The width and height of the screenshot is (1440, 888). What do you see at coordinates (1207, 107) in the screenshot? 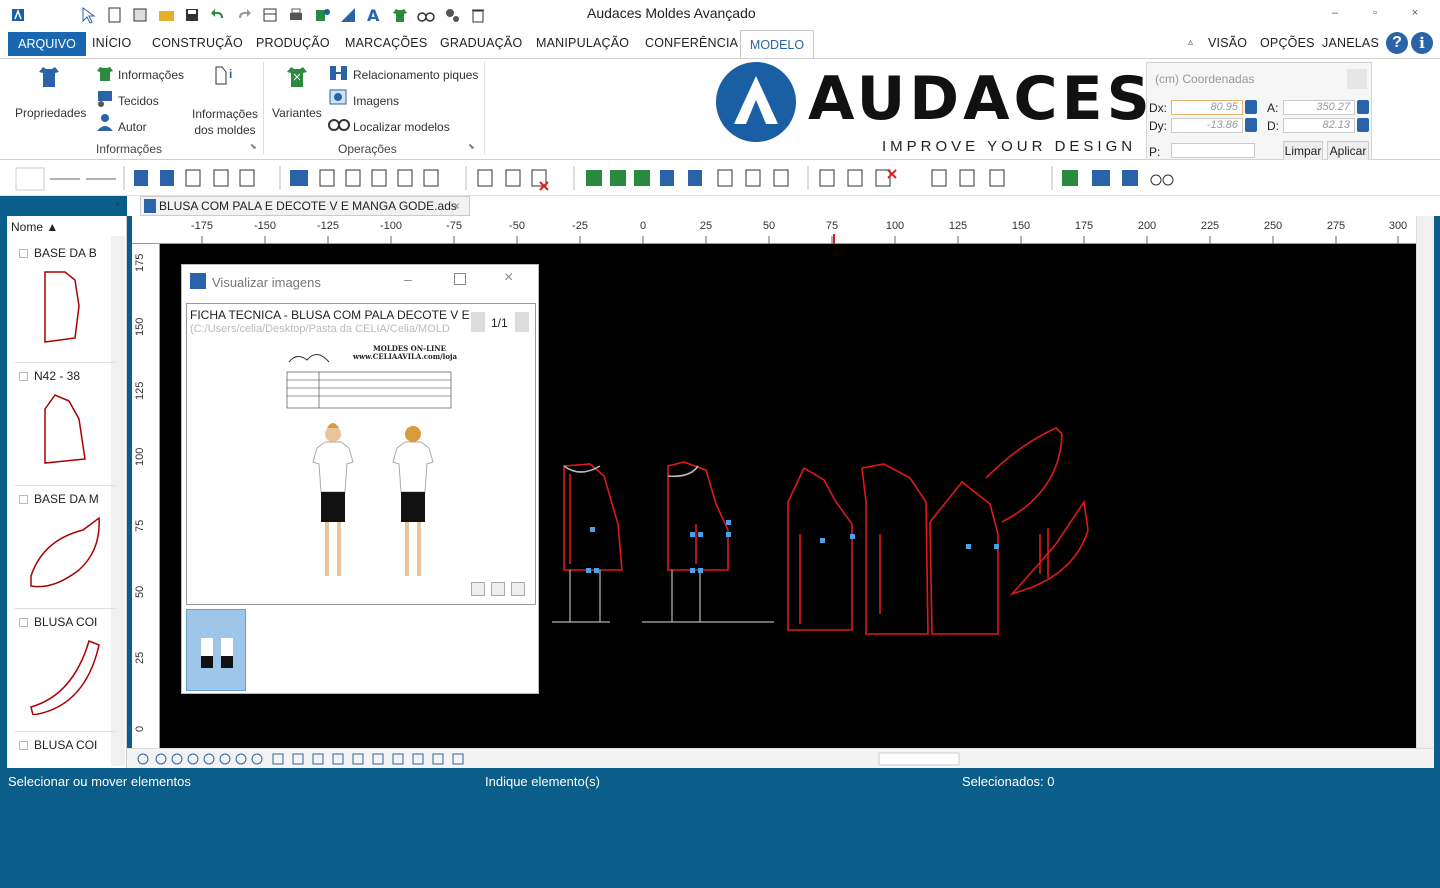
I see `dx-field: 80.95` at bounding box center [1207, 107].